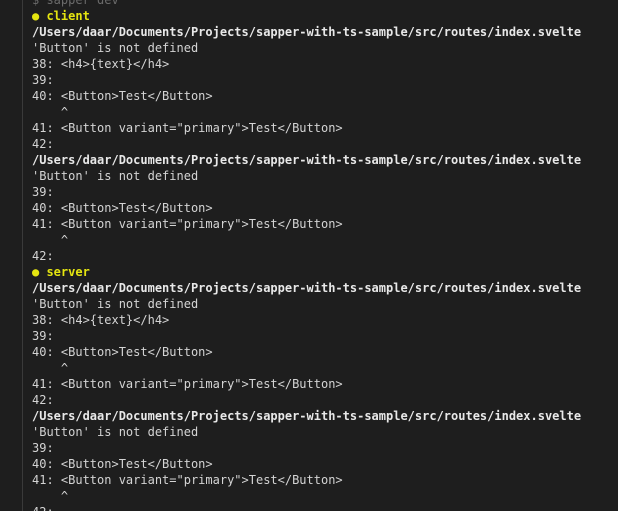  Describe the element at coordinates (61, 16) in the screenshot. I see `terminal-line-section: ● client` at that location.